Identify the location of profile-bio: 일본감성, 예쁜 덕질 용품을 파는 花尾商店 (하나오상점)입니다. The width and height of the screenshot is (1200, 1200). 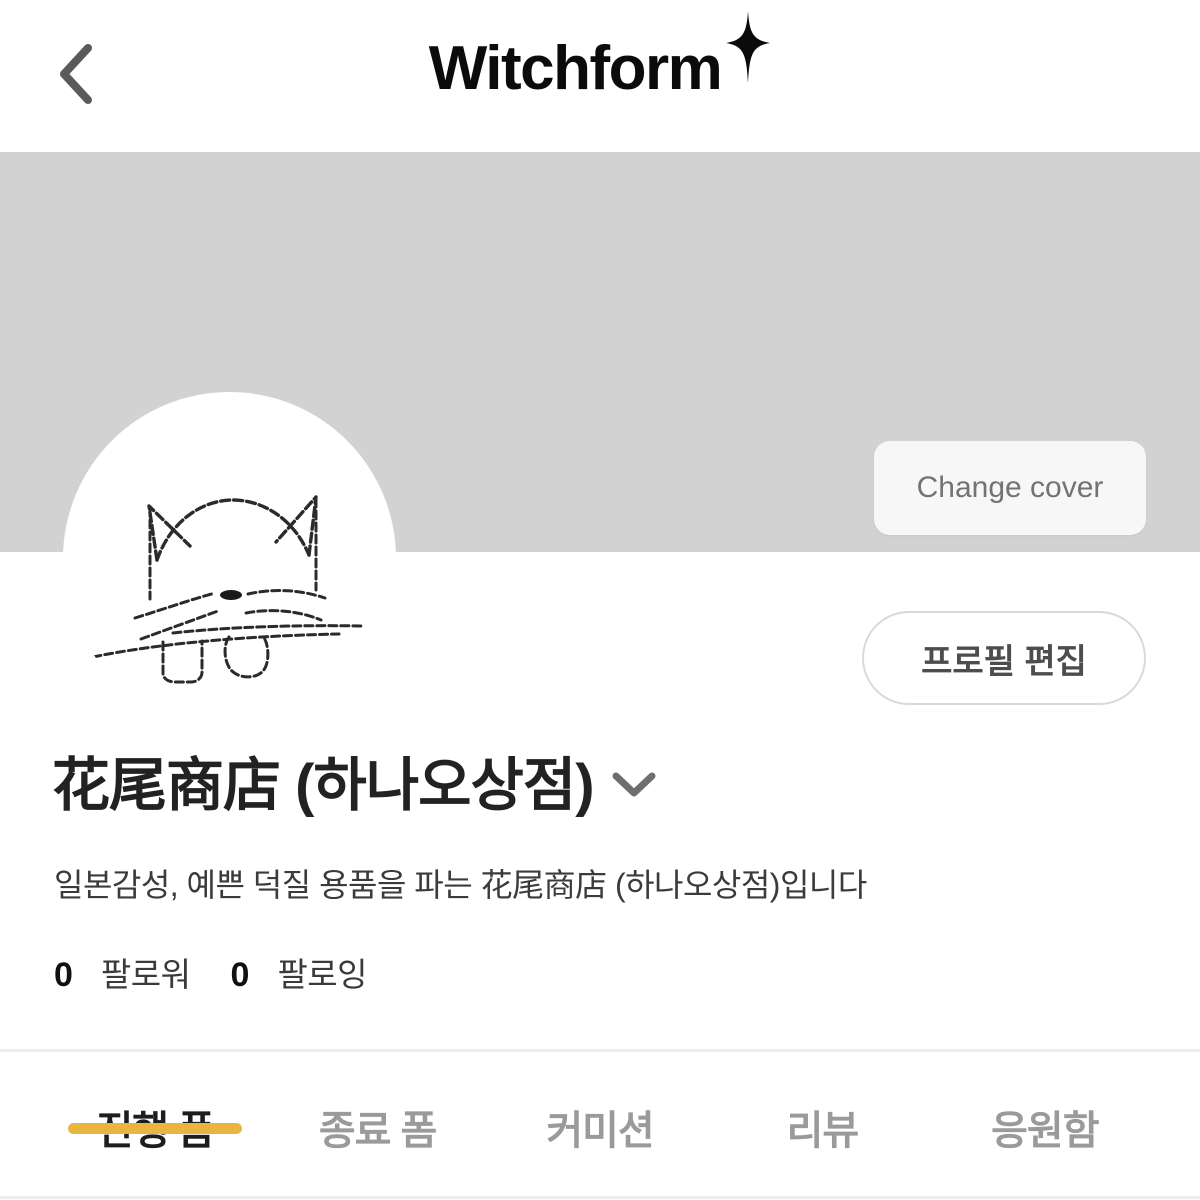
(460, 885).